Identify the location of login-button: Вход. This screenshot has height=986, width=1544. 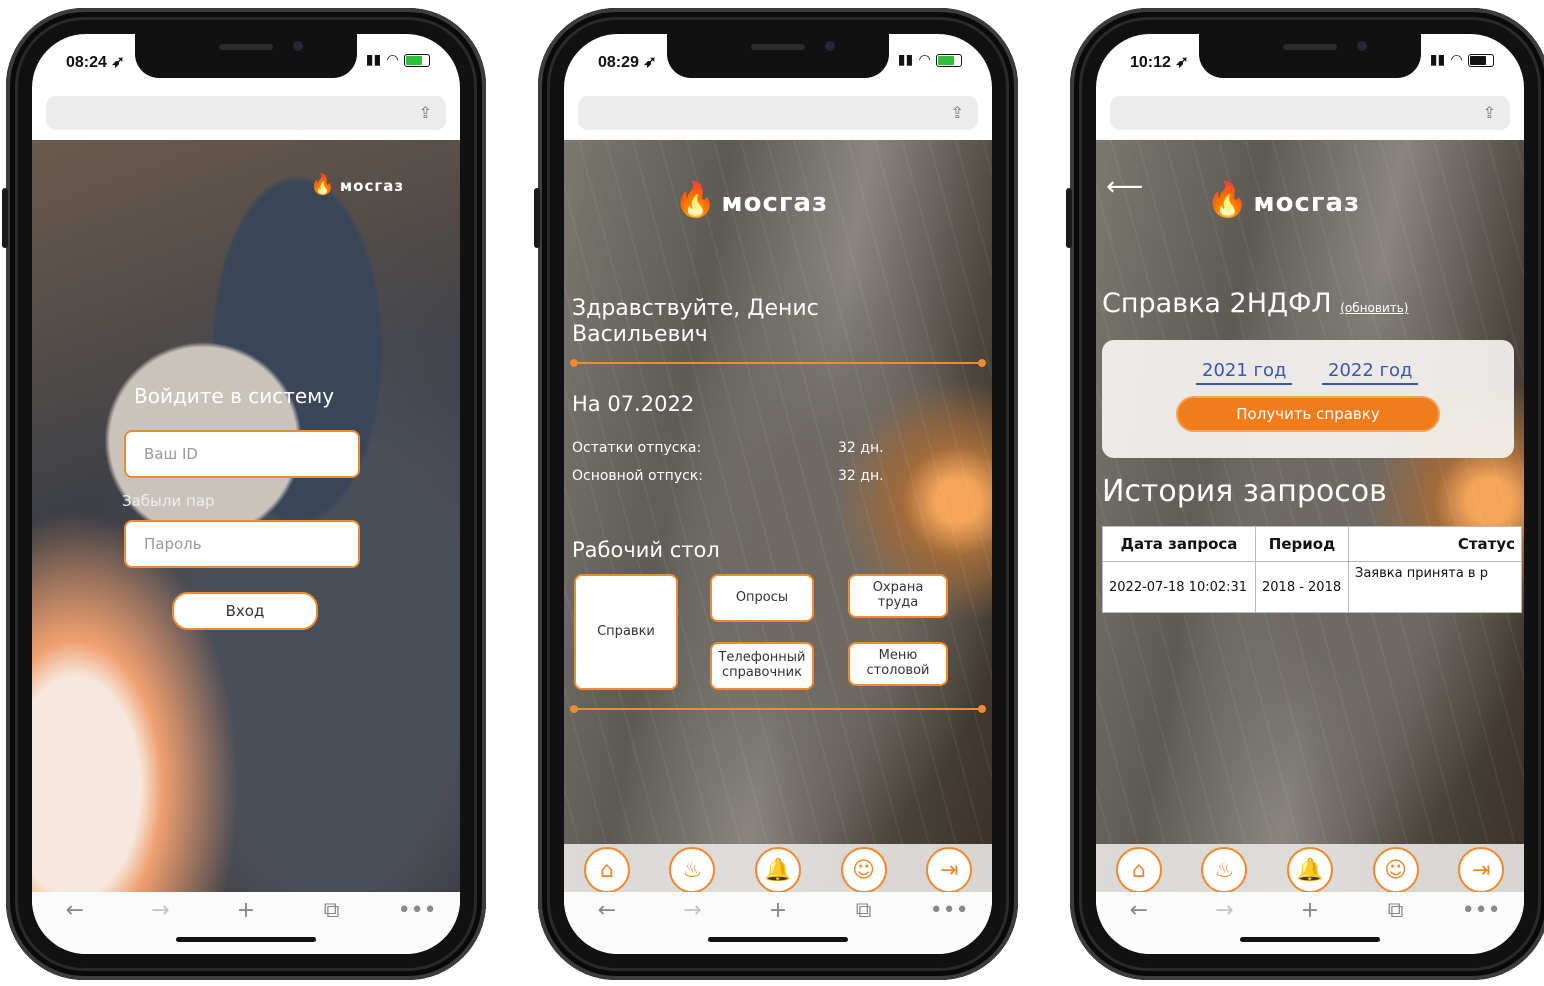
(245, 611).